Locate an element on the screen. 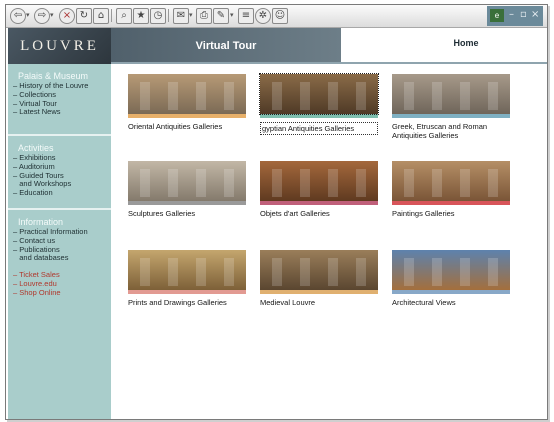 Image resolution: width=554 pixels, height=422 pixels. gallery-caption: Architectural Views is located at coordinates (451, 302).